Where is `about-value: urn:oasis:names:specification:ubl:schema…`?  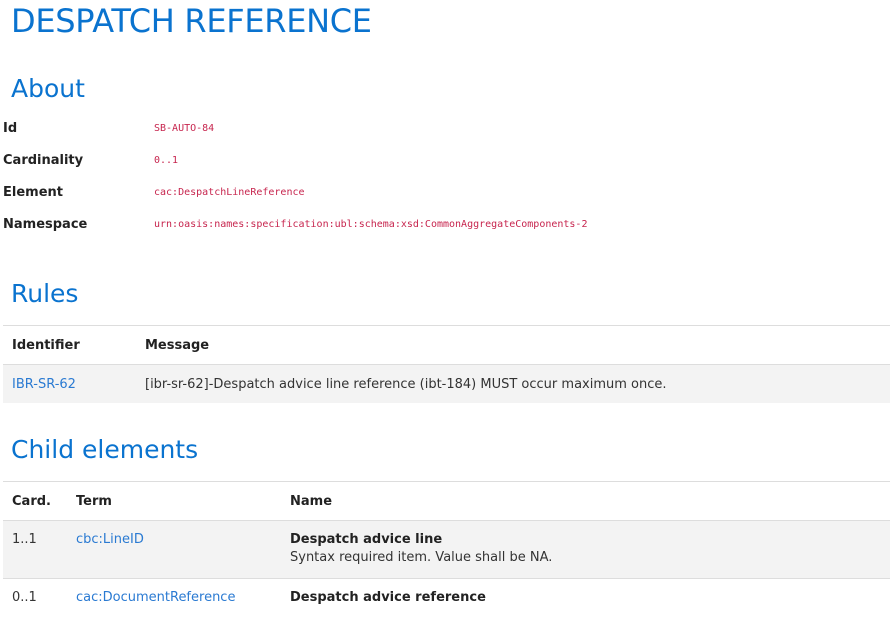 about-value: urn:oasis:names:specification:ubl:schema… is located at coordinates (371, 224).